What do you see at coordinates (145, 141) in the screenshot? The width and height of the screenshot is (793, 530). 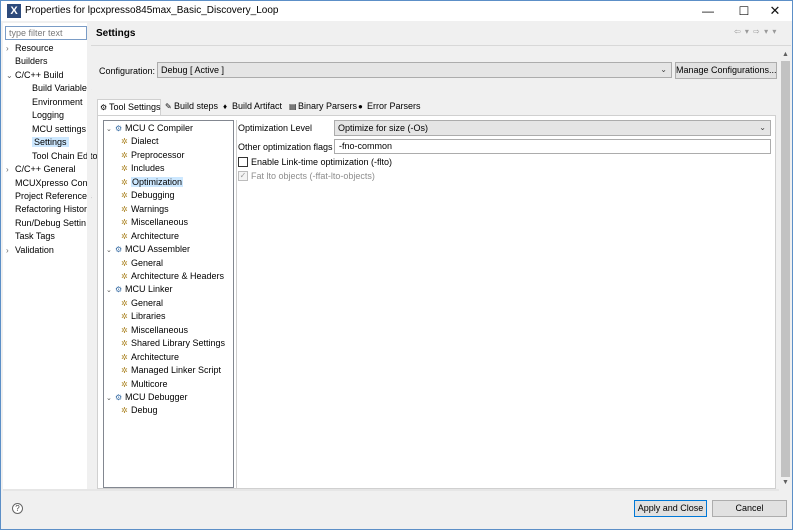 I see `tree-row-label: Dialect` at bounding box center [145, 141].